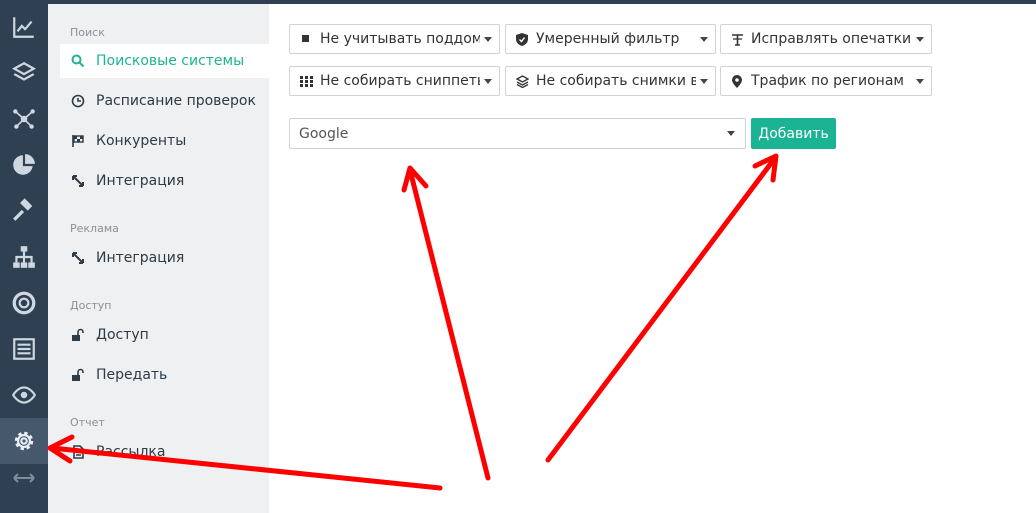 Image resolution: width=1036 pixels, height=513 pixels. I want to click on nav-item-ads-integration: Интеграция, so click(164, 258).